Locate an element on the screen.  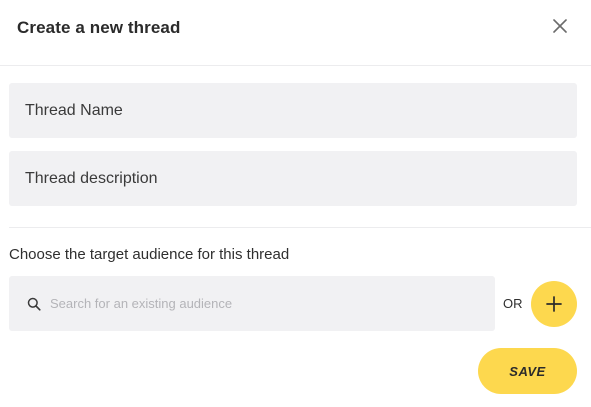
add-audience-button is located at coordinates (554, 304).